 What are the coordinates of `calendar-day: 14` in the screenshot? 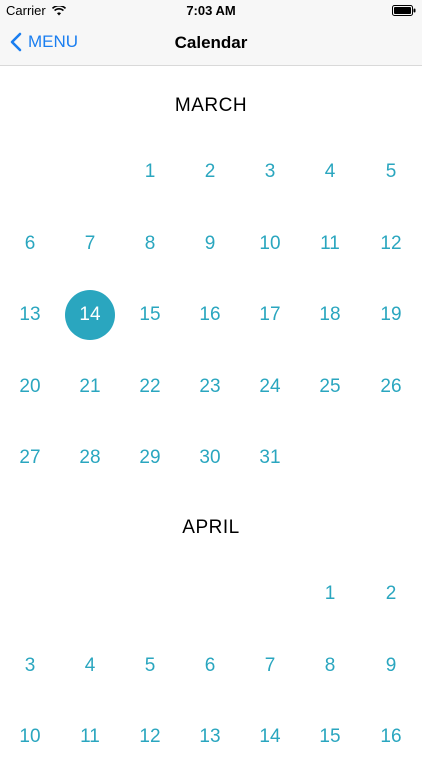 It's located at (270, 737).